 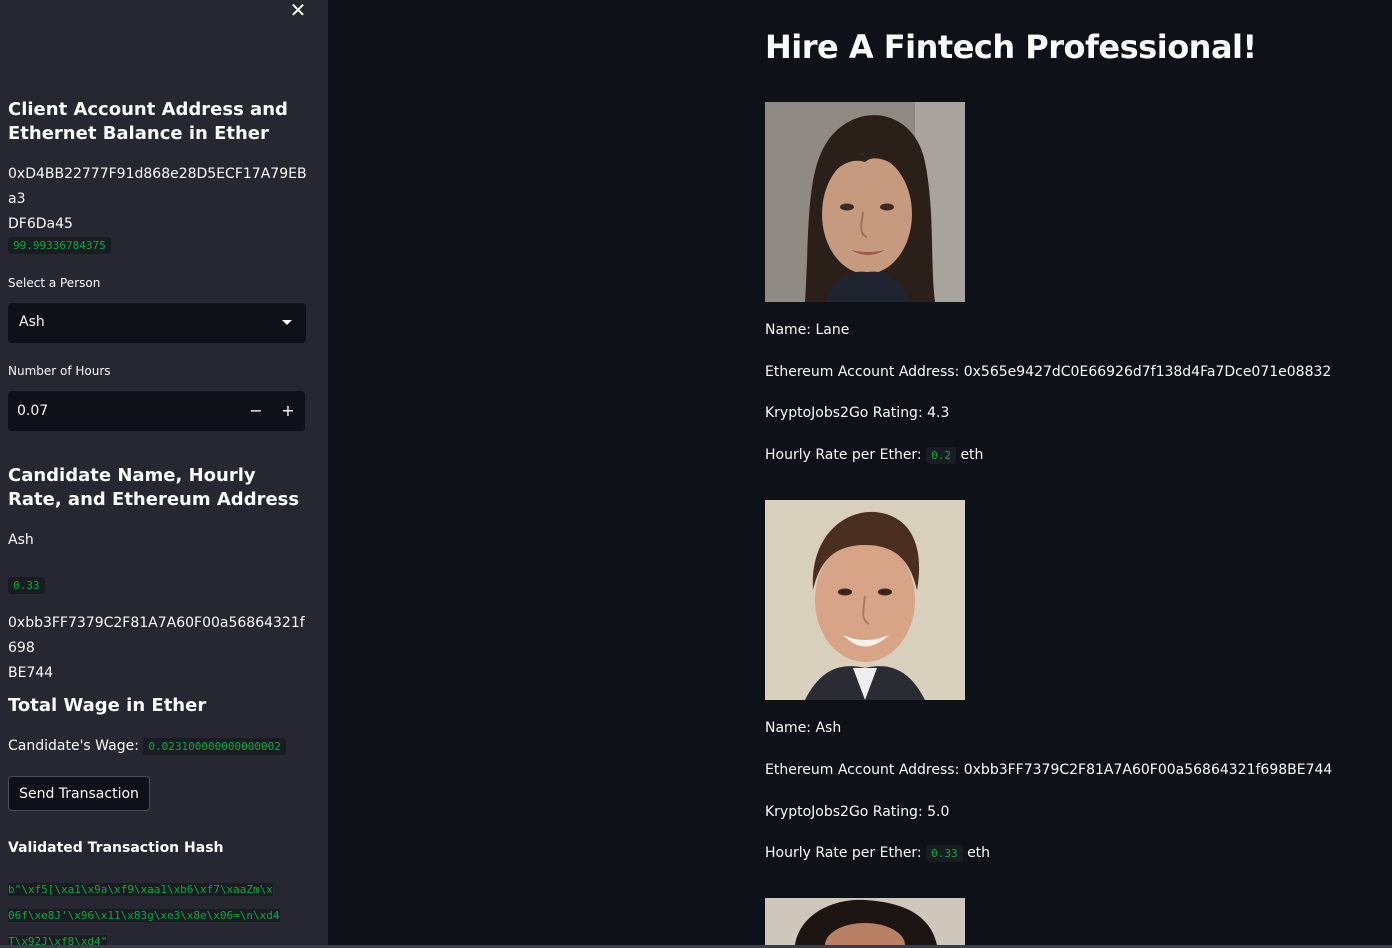 I want to click on candidate-photo-ash, so click(x=865, y=600).